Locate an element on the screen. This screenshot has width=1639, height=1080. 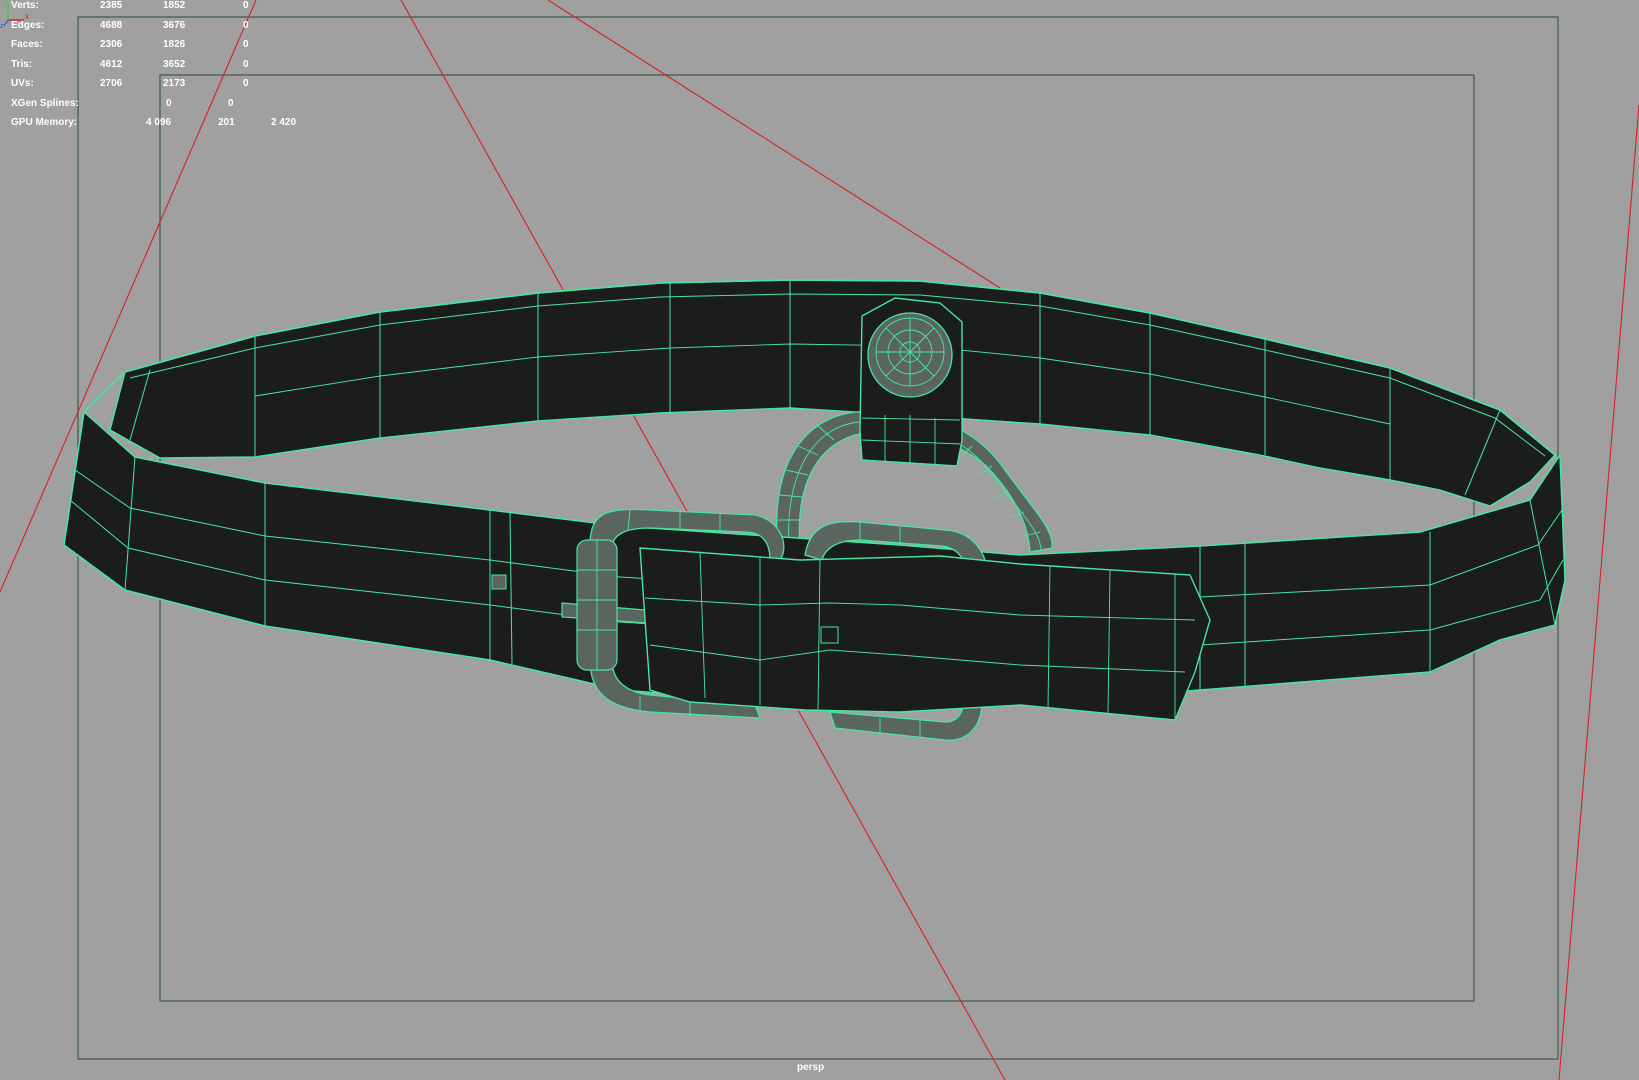
hud-row-uvs: UVs: 2706 2173 0 is located at coordinates (160, 88).